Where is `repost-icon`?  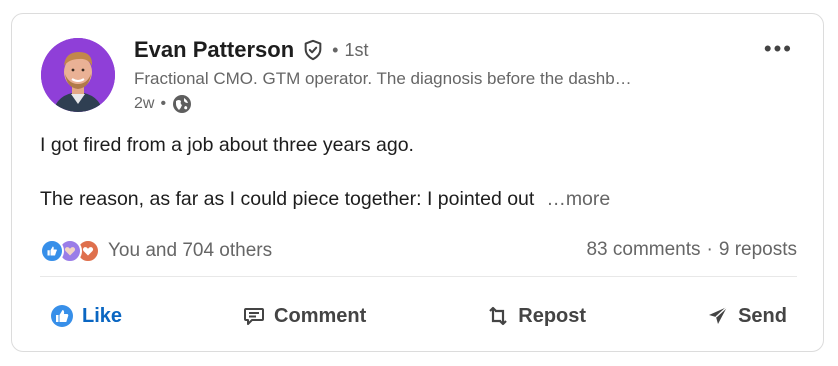
repost-icon is located at coordinates (498, 316).